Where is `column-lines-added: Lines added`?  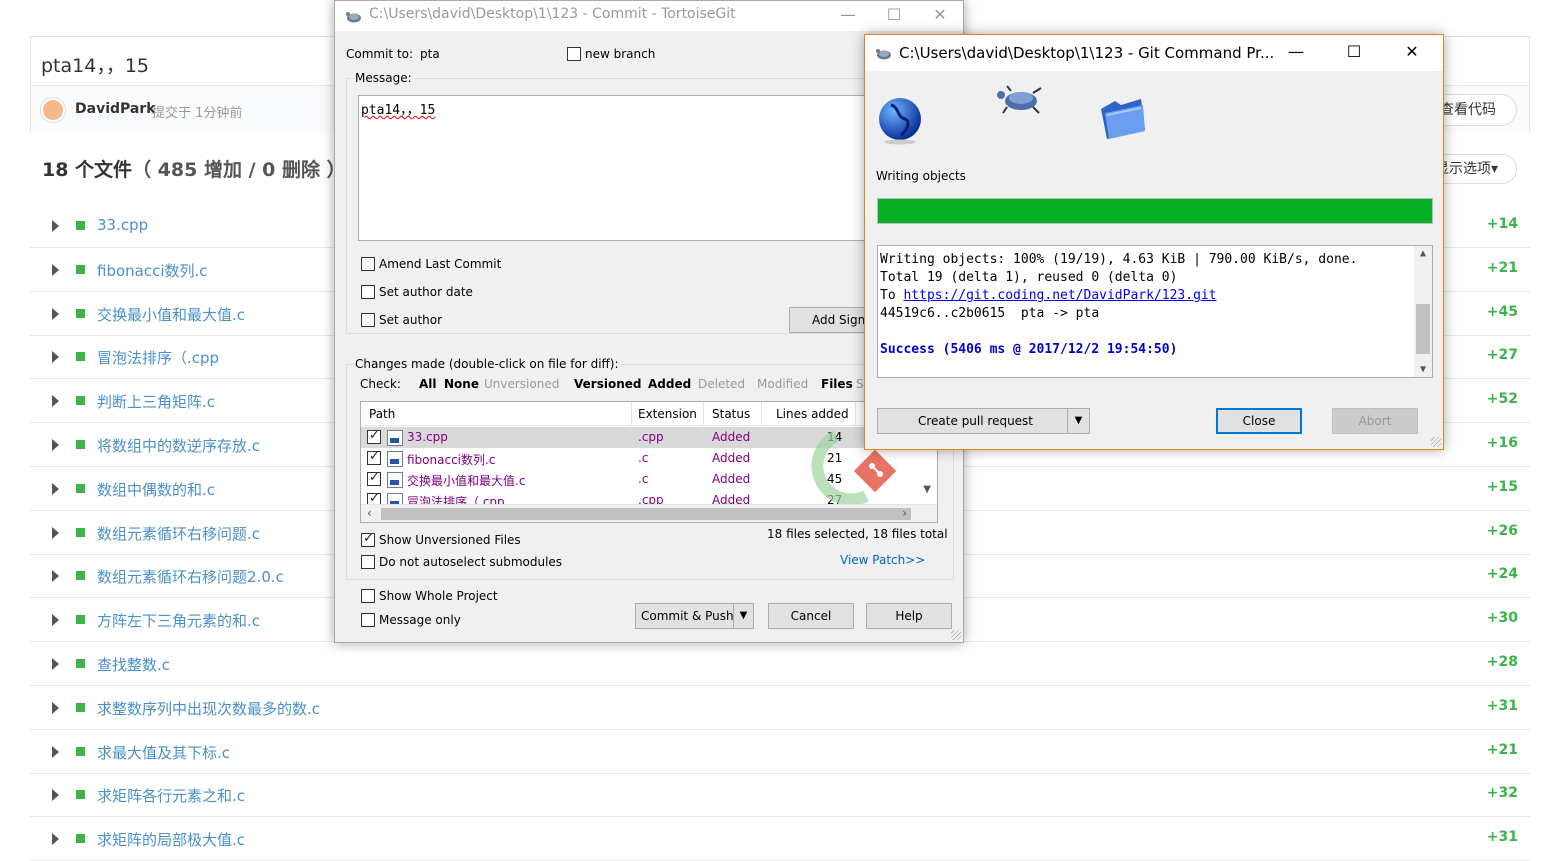
column-lines-added: Lines added is located at coordinates (812, 414).